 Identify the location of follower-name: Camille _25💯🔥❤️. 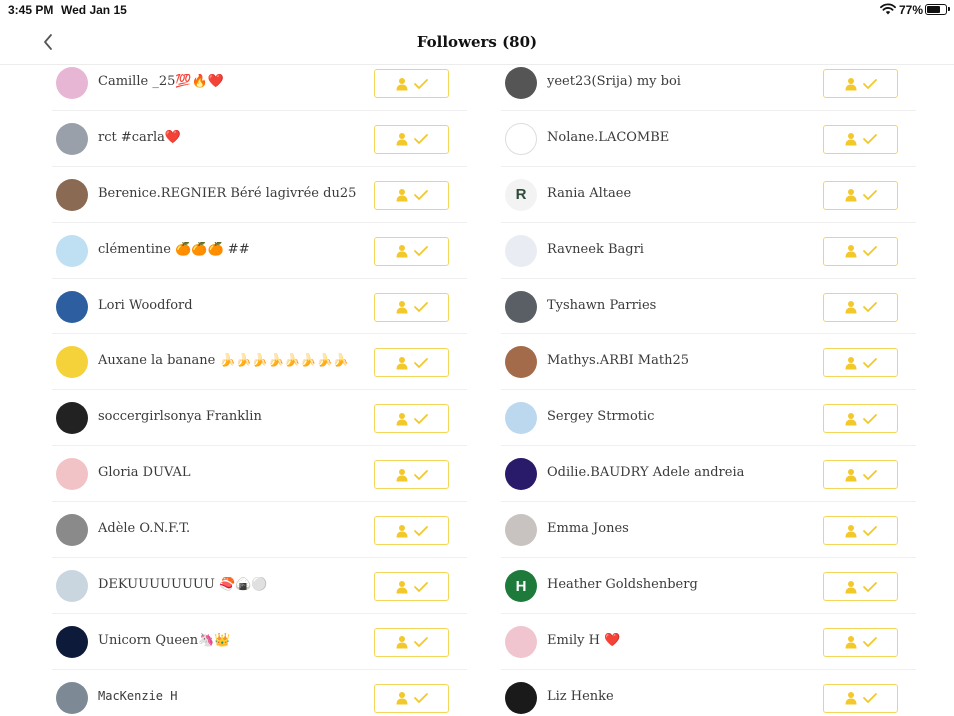
(161, 81).